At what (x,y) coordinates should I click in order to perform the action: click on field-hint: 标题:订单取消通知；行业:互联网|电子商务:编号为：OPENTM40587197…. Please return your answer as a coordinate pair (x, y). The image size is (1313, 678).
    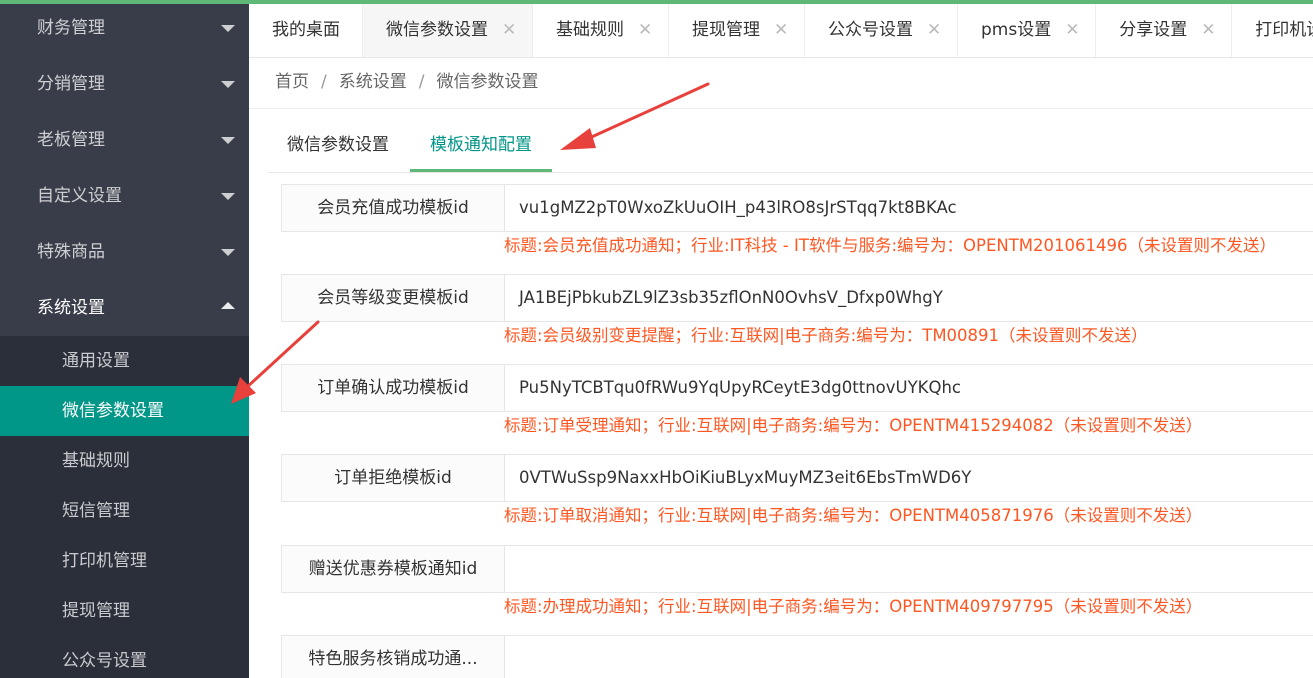
    Looking at the image, I should click on (853, 515).